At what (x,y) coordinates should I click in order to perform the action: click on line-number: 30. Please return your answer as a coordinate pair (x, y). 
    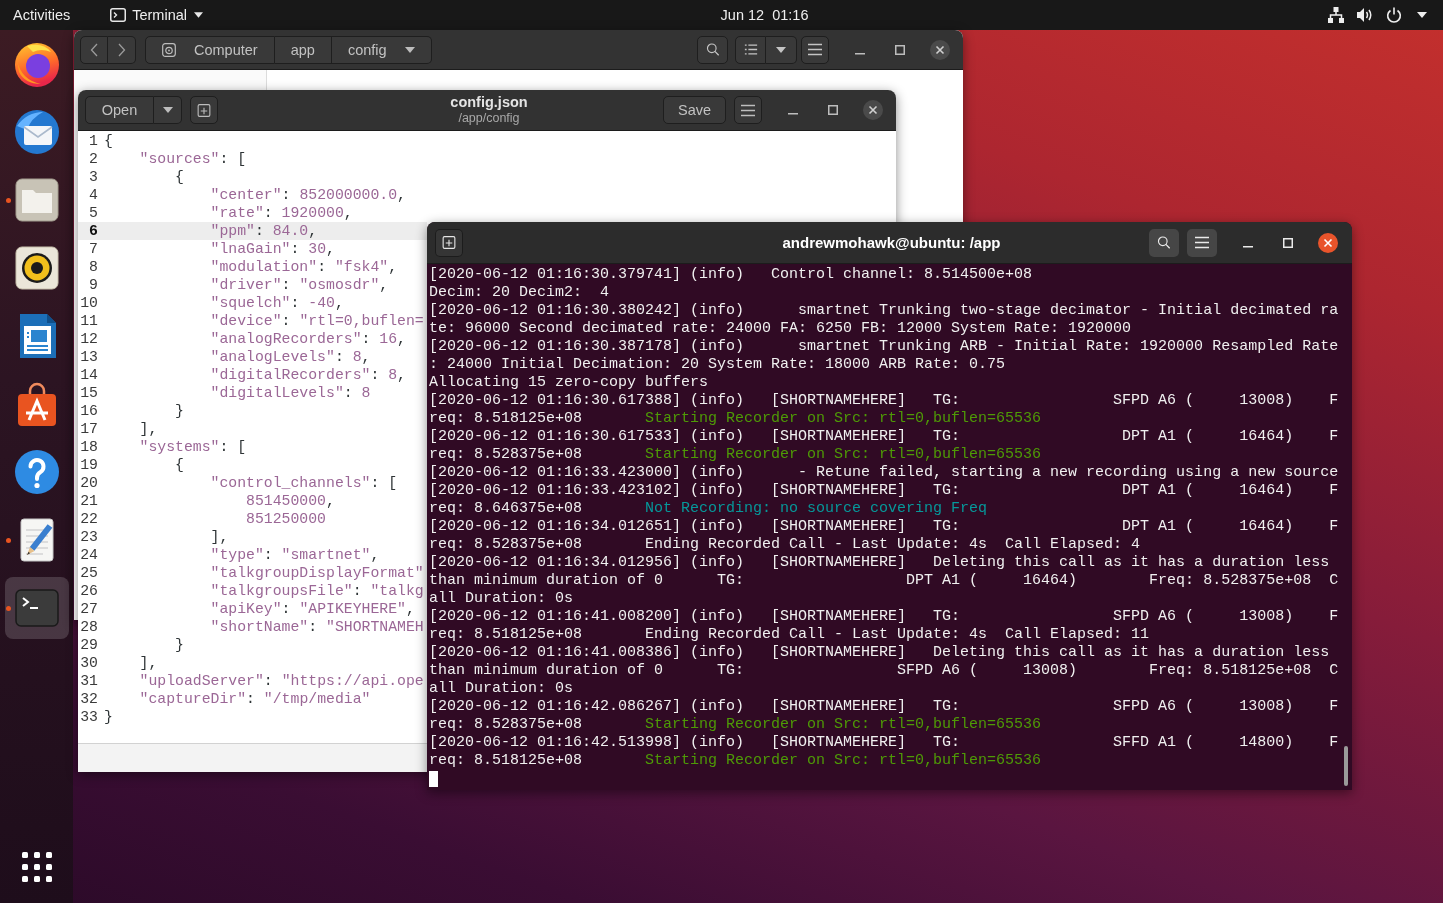
    Looking at the image, I should click on (89, 663).